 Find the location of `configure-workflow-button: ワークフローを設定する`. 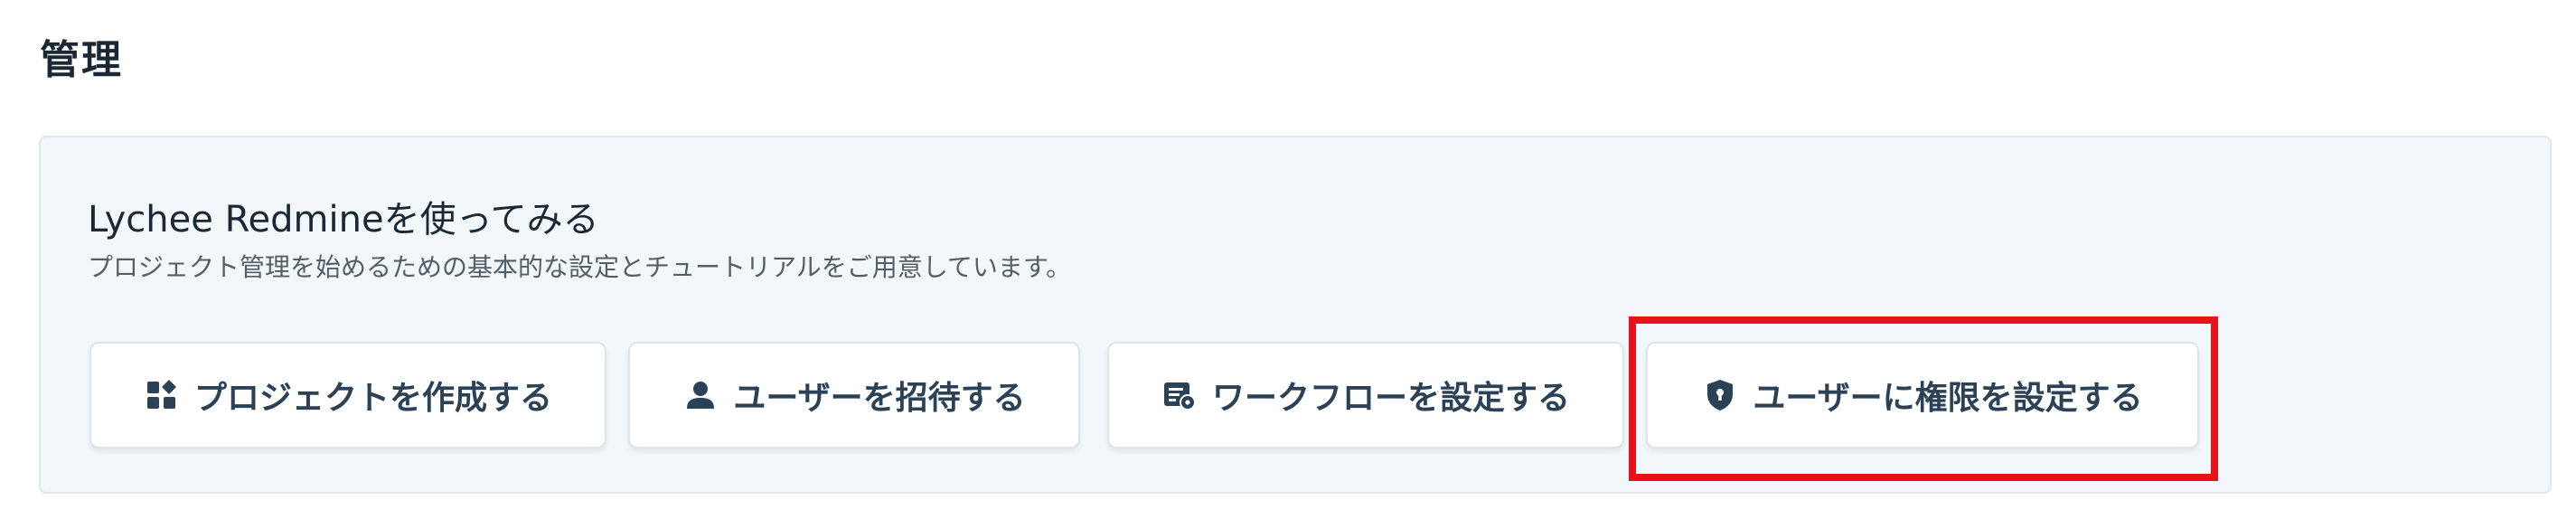

configure-workflow-button: ワークフローを設定する is located at coordinates (1365, 395).